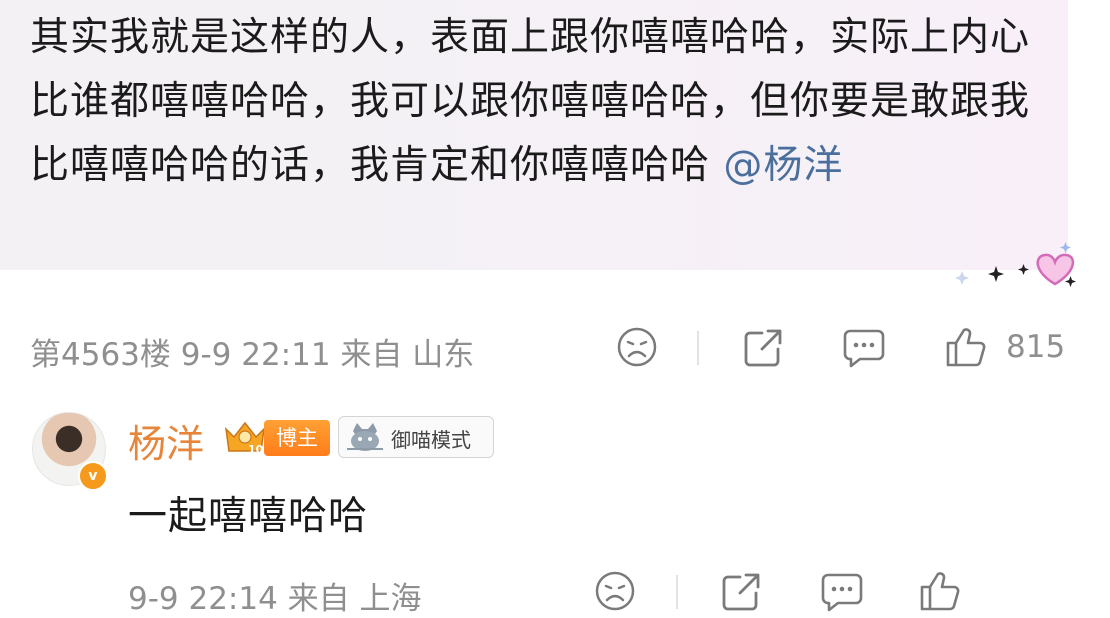 Image resolution: width=1110 pixels, height=618 pixels. I want to click on comment-meta-row: 第4563楼 9-9 22:11 来自 山东 815, so click(560, 348).